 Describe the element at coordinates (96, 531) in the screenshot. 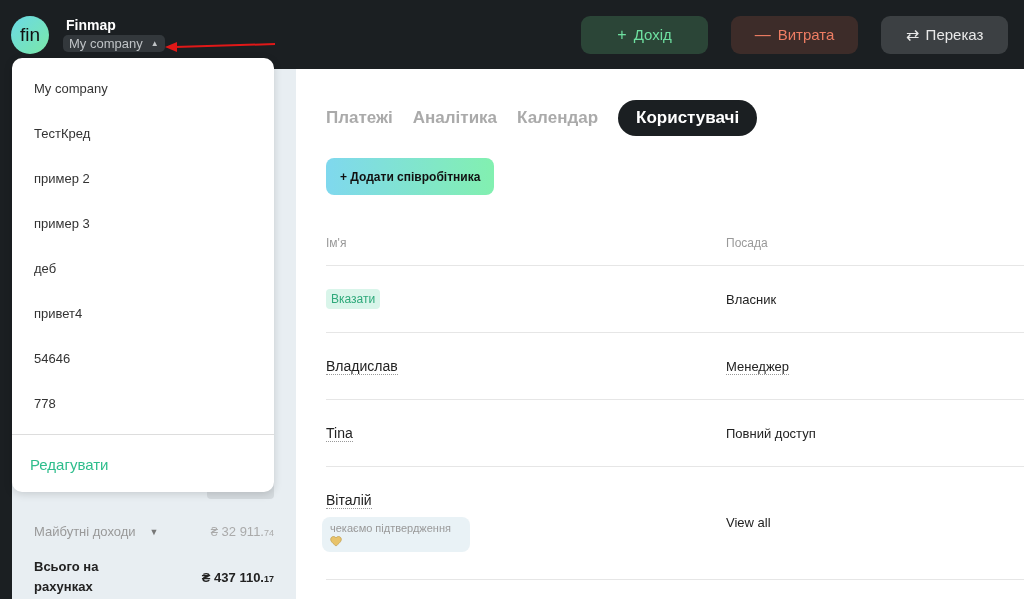

I see `future-income-label: Майбутні доходи ▼` at that location.